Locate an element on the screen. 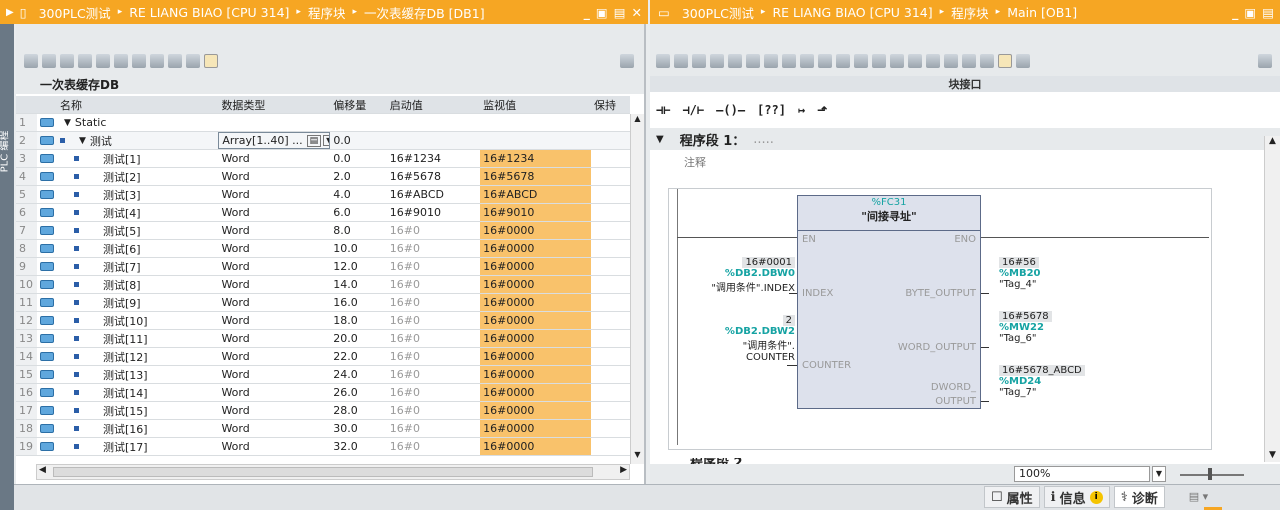 Image resolution: width=1280 pixels, height=510 pixels. call-icon is located at coordinates (861, 61).